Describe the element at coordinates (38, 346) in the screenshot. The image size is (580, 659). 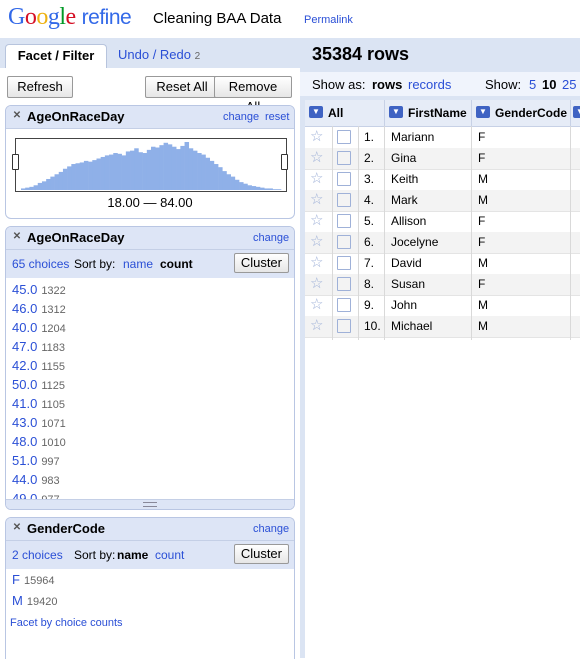
I see `facet-choice: 47.0 1183` at that location.